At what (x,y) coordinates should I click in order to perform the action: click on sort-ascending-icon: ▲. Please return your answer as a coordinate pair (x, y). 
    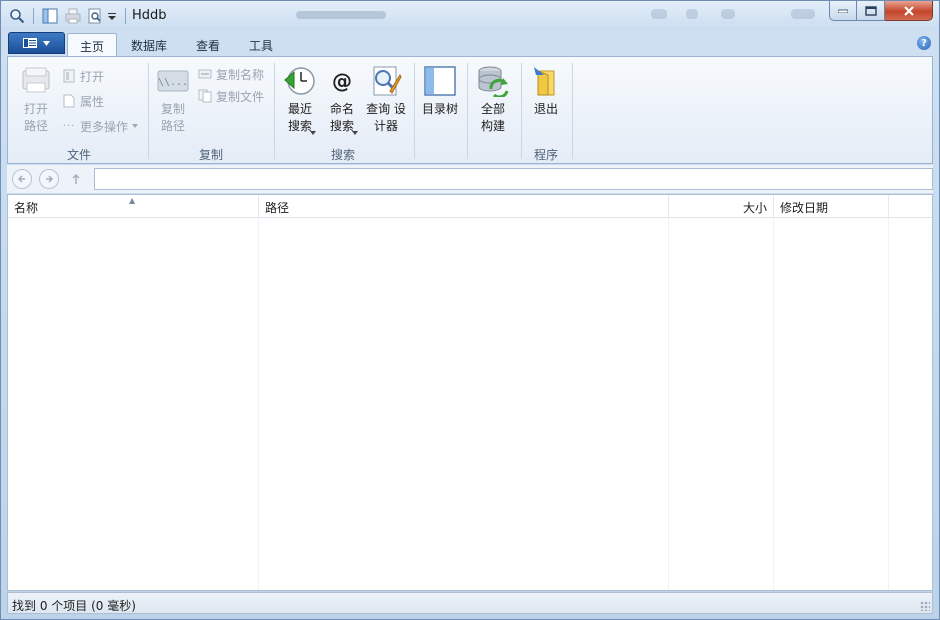
    Looking at the image, I should click on (132, 200).